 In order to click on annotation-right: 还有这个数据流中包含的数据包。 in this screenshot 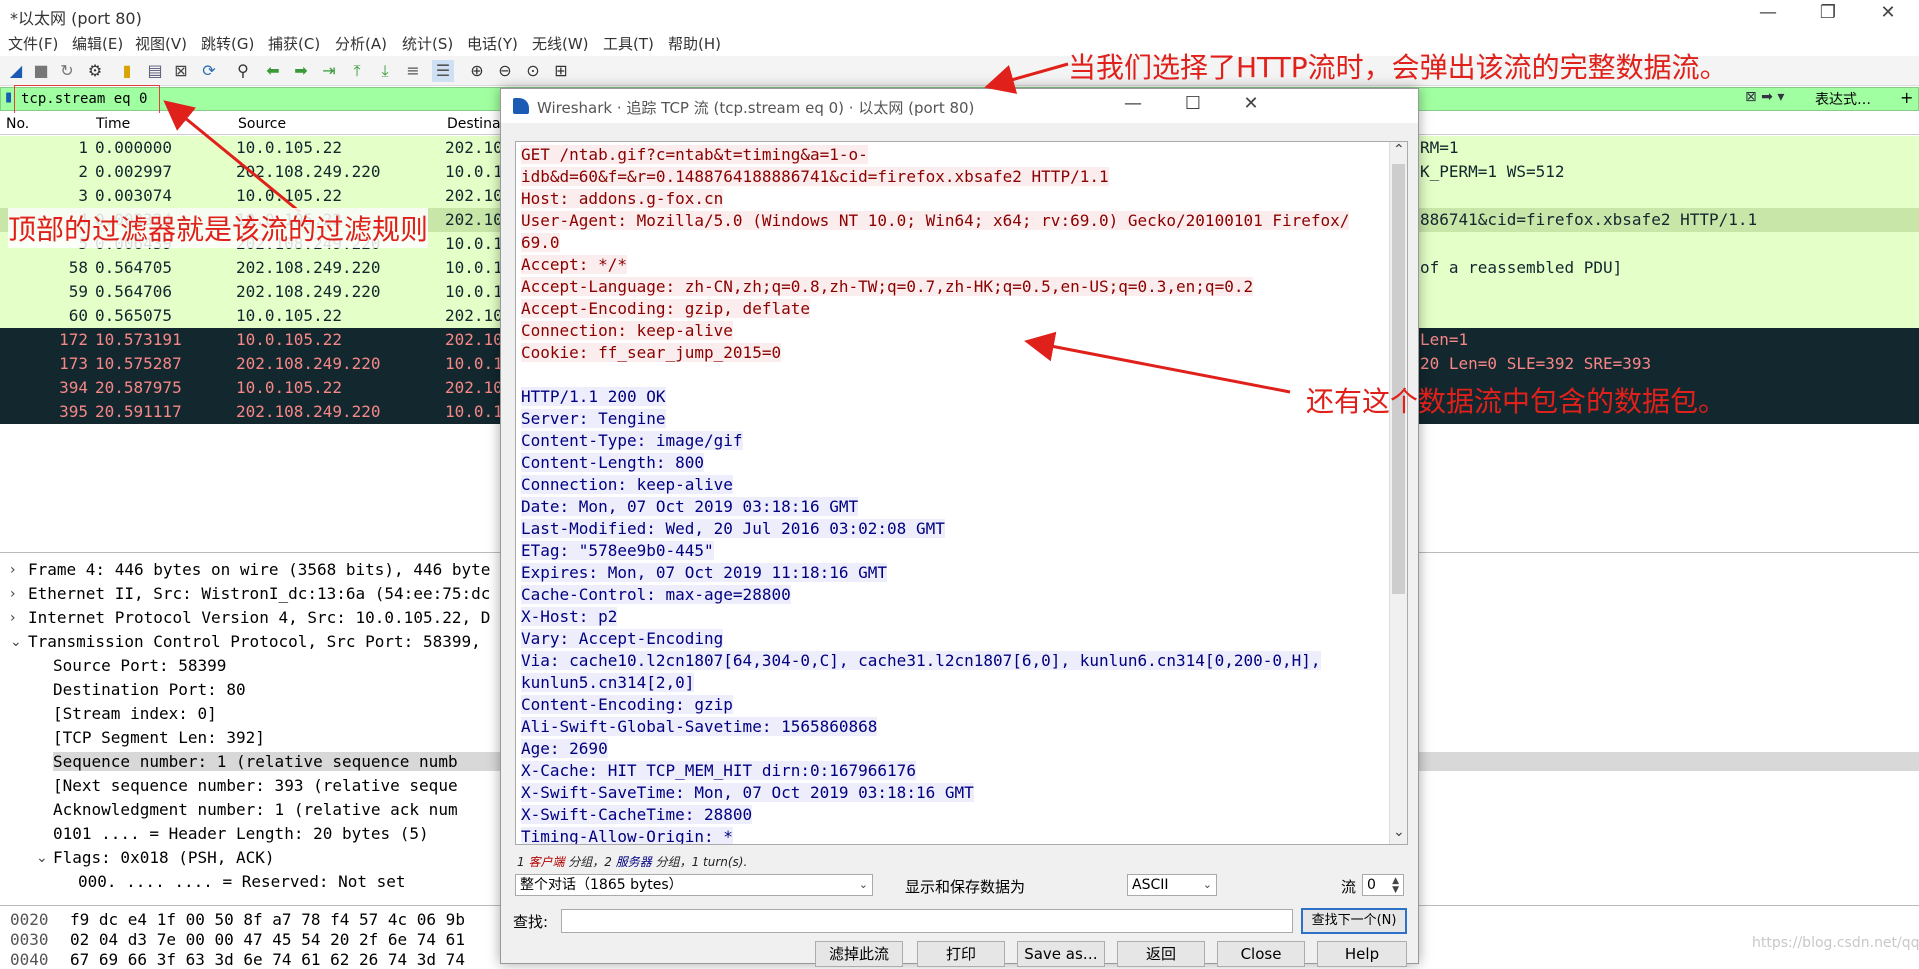, I will do `click(1516, 401)`.